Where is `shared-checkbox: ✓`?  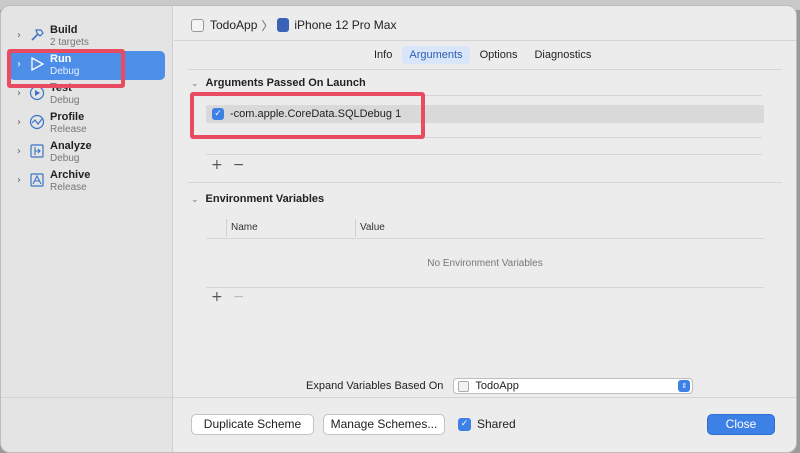
shared-checkbox: ✓ is located at coordinates (464, 424).